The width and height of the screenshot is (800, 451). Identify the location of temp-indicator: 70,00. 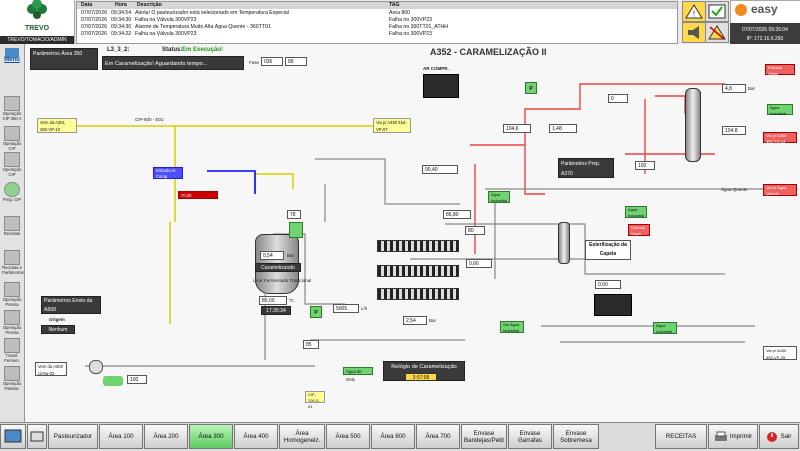
(198, 195).